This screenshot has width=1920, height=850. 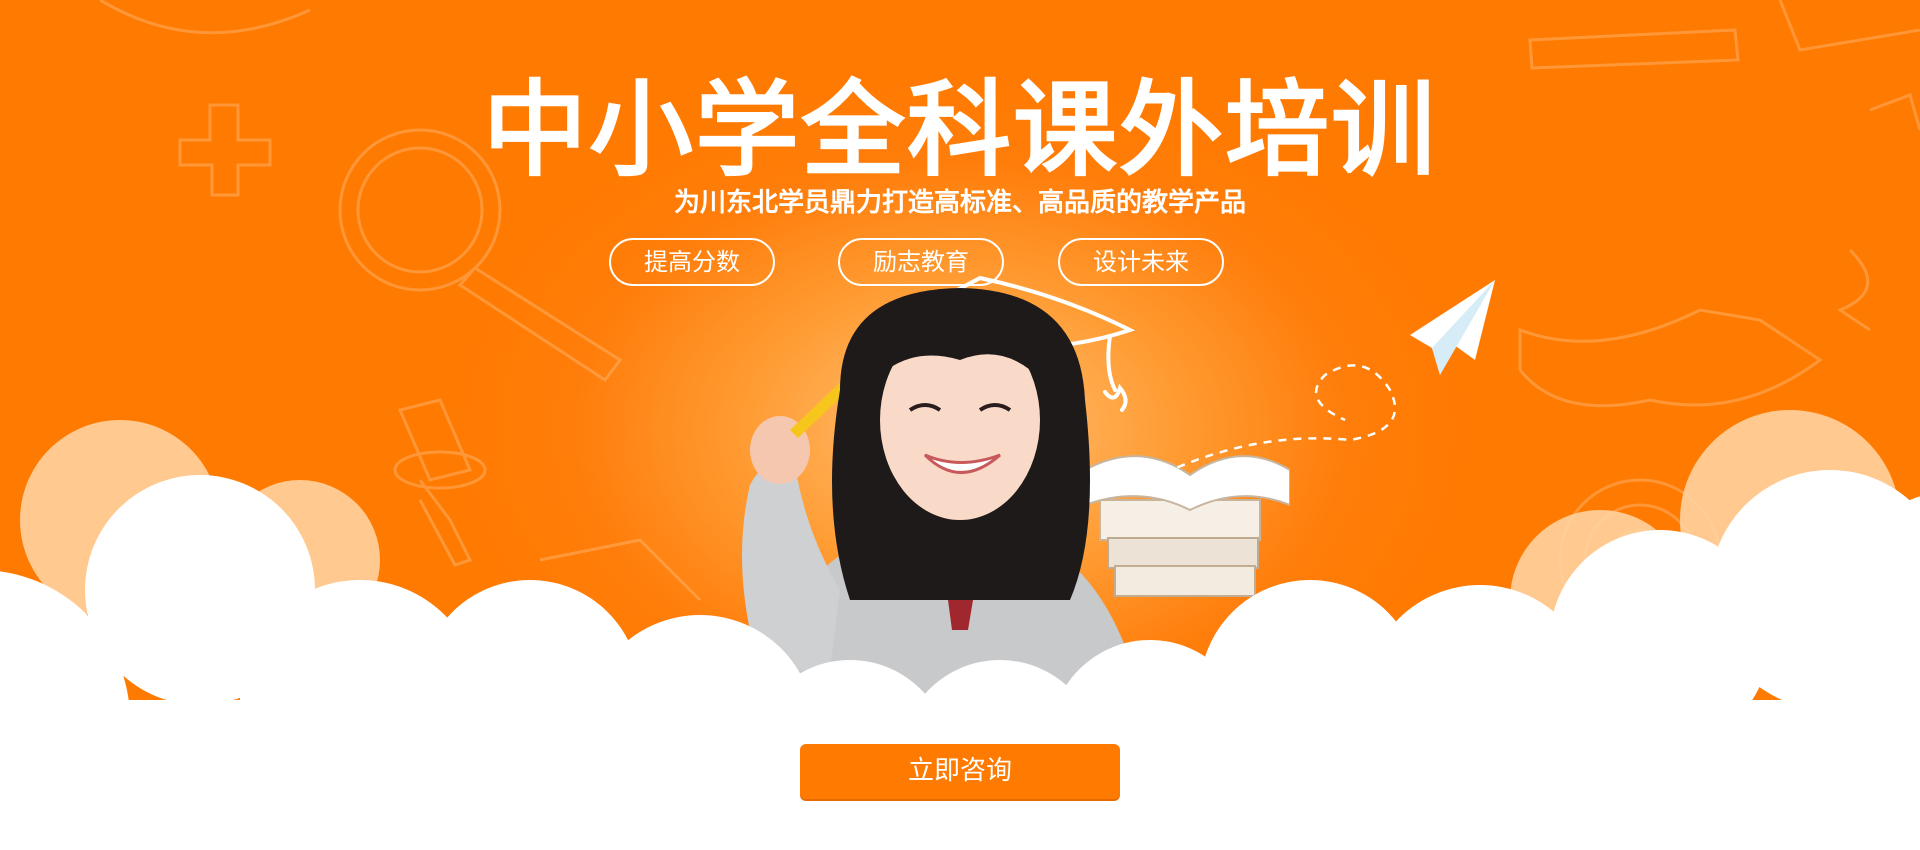 What do you see at coordinates (960, 771) in the screenshot?
I see `consult-now-button: 立即咨询` at bounding box center [960, 771].